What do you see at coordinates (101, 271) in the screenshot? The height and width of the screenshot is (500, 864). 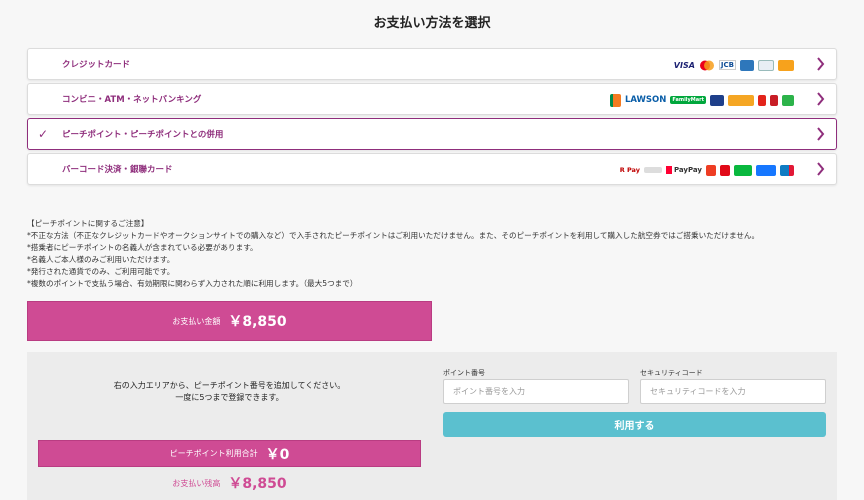 I see `note-line: *発行された通貨でのみ、ご利用可能です。` at bounding box center [101, 271].